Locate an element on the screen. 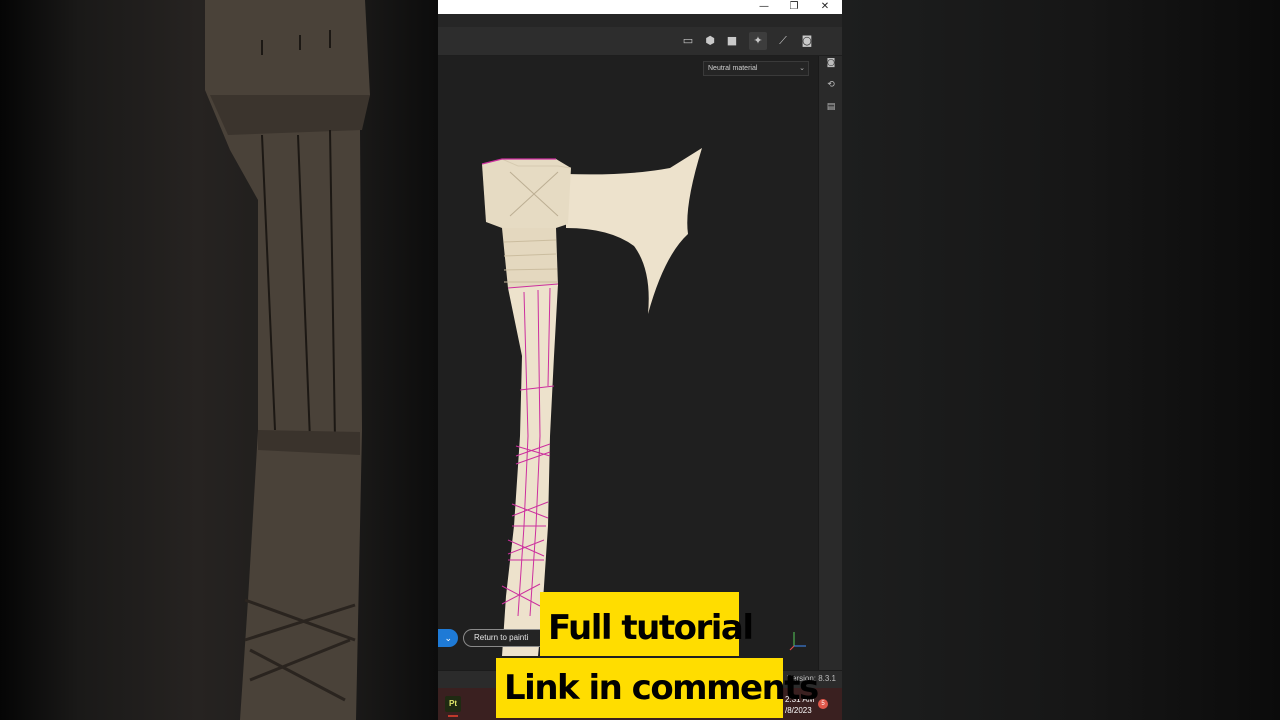 The width and height of the screenshot is (1280, 720). painter-app-icon: Pt is located at coordinates (453, 704).